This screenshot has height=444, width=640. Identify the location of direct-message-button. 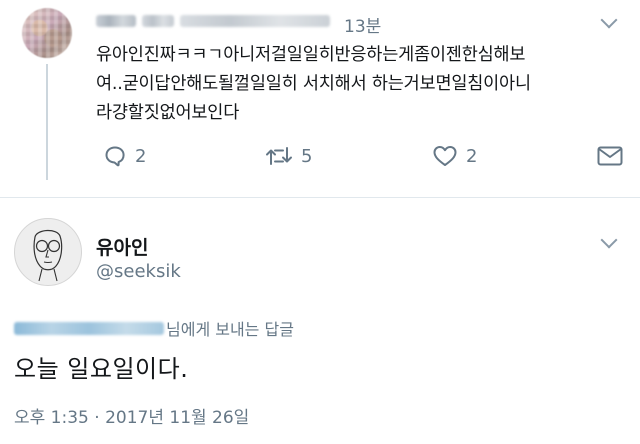
(610, 156).